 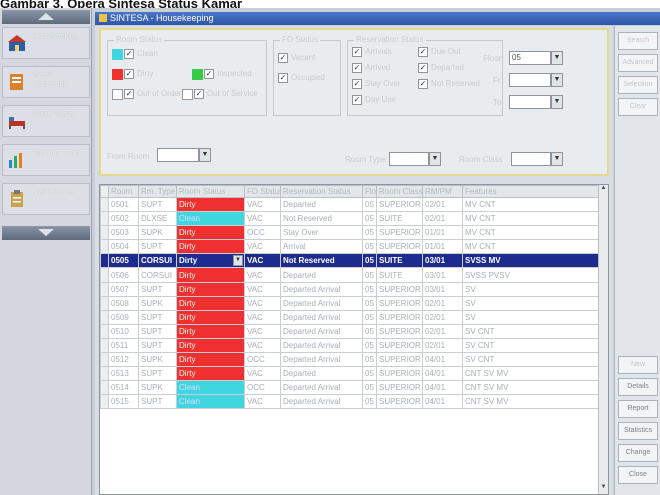 What do you see at coordinates (46, 82) in the screenshot?
I see `nav-item-guest-credentials: Guest Credentials` at bounding box center [46, 82].